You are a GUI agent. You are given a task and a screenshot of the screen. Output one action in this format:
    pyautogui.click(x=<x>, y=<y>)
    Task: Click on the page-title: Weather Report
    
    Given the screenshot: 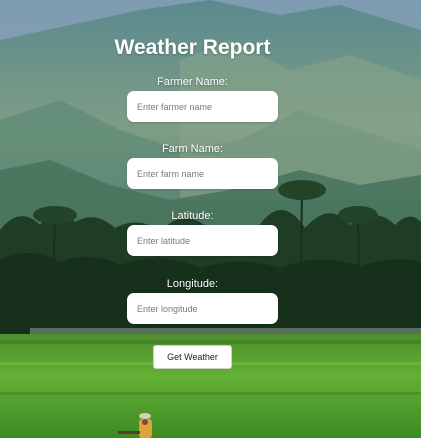 What is the action you would take?
    pyautogui.click(x=192, y=47)
    